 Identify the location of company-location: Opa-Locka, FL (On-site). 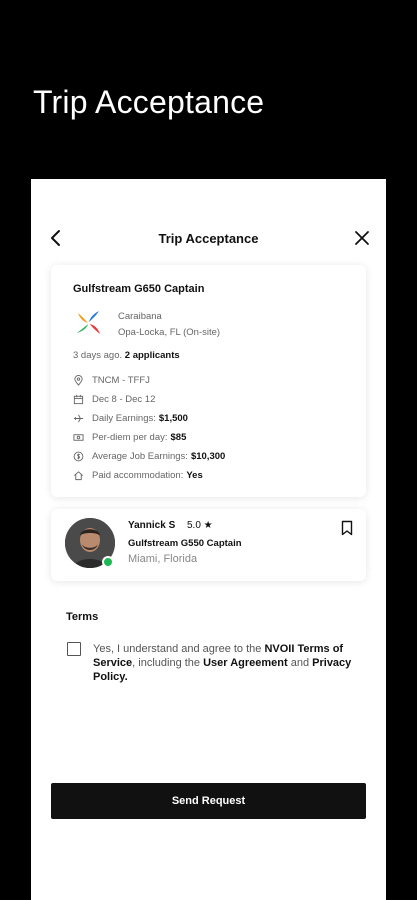
(169, 332).